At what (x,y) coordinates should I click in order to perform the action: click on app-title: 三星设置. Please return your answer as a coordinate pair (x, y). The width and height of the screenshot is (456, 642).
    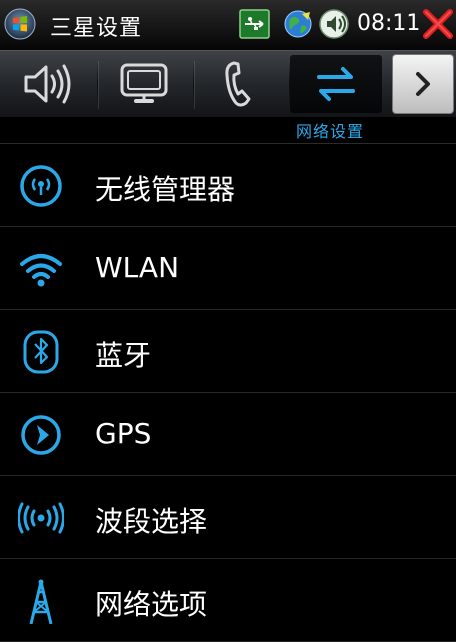
    Looking at the image, I should click on (96, 28).